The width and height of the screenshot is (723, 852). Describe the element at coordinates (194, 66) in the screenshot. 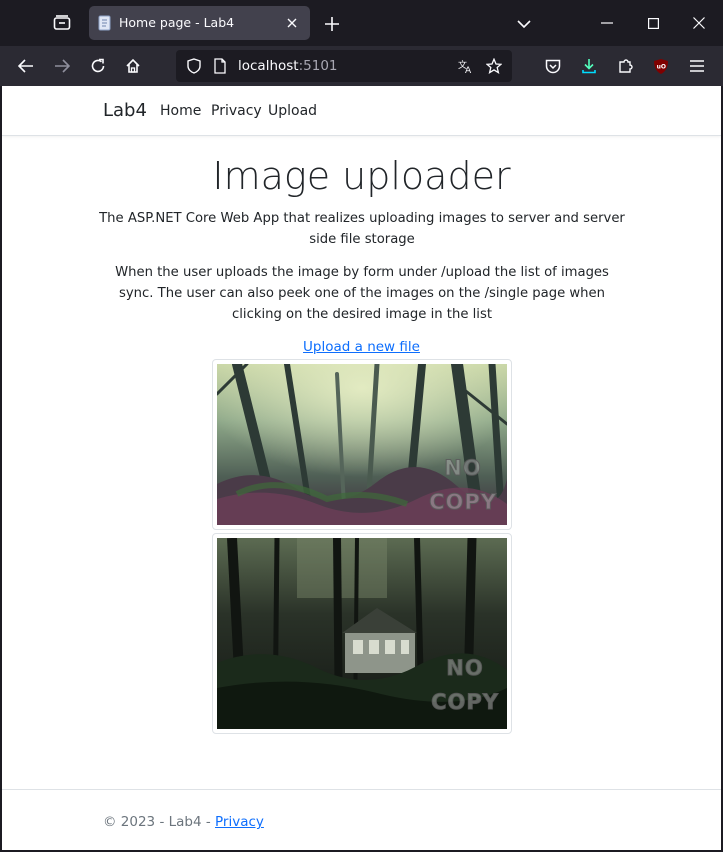

I see `shield-icon` at that location.